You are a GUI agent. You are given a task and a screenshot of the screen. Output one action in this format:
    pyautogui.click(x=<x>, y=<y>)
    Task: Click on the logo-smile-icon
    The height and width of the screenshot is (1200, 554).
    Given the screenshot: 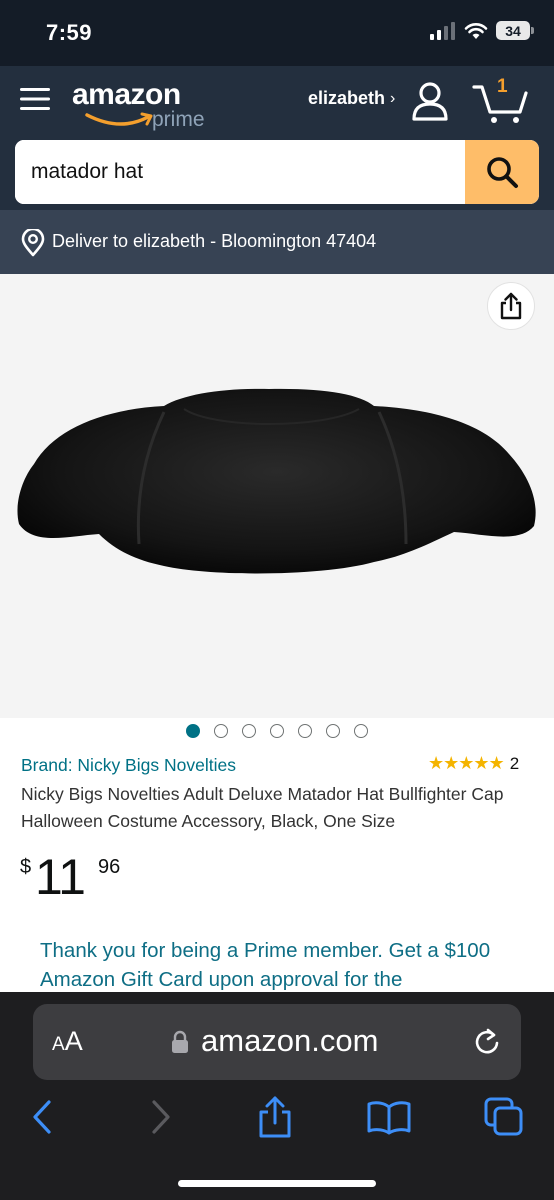 What is the action you would take?
    pyautogui.click(x=119, y=119)
    